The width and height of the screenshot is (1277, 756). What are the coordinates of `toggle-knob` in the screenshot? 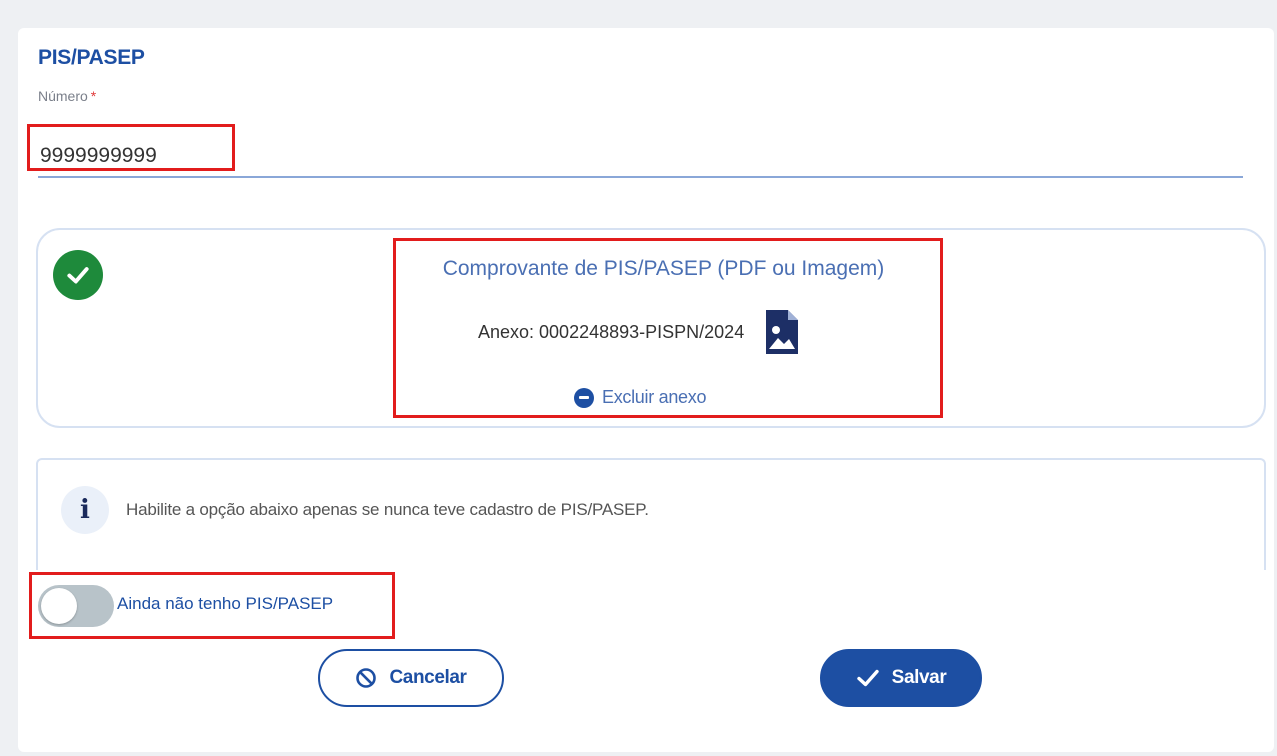 It's located at (59, 606).